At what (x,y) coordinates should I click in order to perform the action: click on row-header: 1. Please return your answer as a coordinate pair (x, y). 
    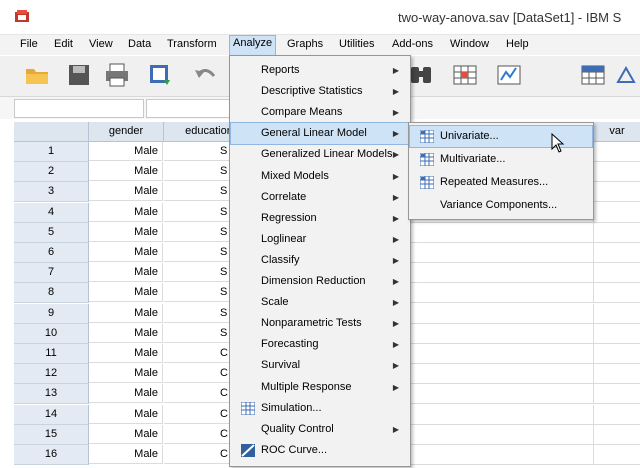
    Looking at the image, I should click on (51, 152).